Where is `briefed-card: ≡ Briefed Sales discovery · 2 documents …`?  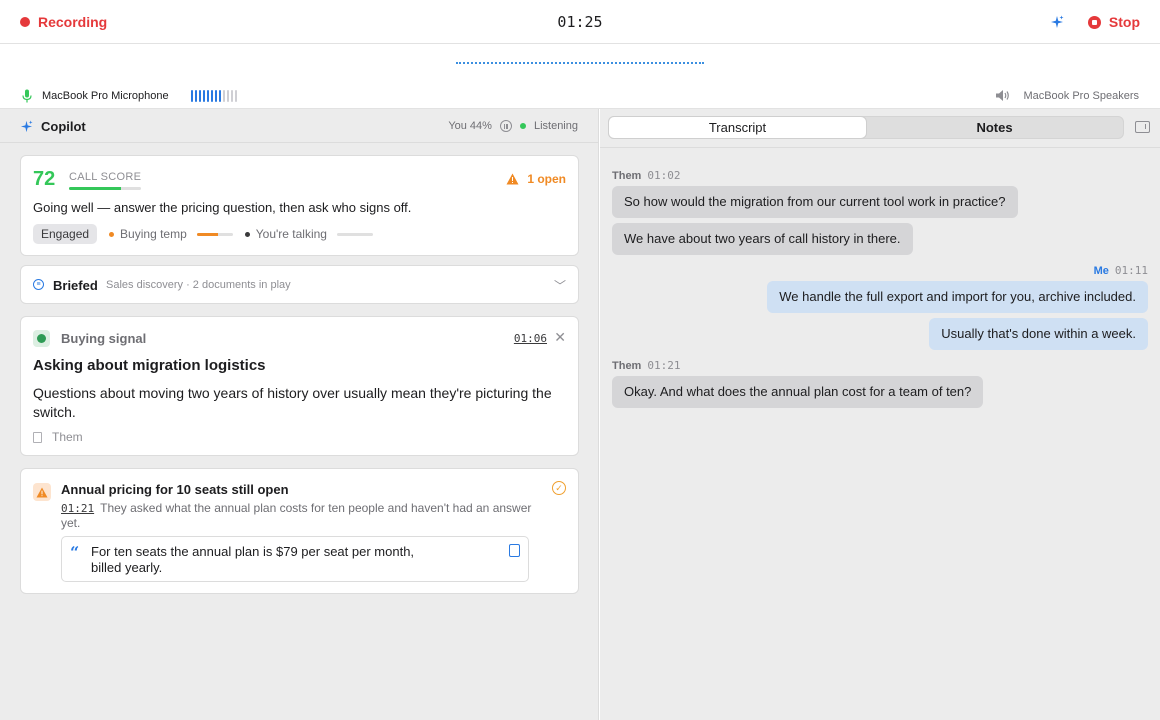 briefed-card: ≡ Briefed Sales discovery · 2 documents … is located at coordinates (299, 284).